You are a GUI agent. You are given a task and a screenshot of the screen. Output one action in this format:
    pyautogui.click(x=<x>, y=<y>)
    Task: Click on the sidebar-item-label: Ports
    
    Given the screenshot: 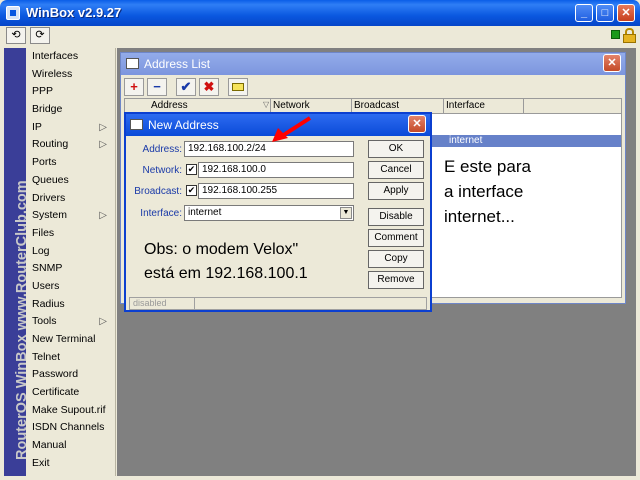 What is the action you would take?
    pyautogui.click(x=44, y=162)
    